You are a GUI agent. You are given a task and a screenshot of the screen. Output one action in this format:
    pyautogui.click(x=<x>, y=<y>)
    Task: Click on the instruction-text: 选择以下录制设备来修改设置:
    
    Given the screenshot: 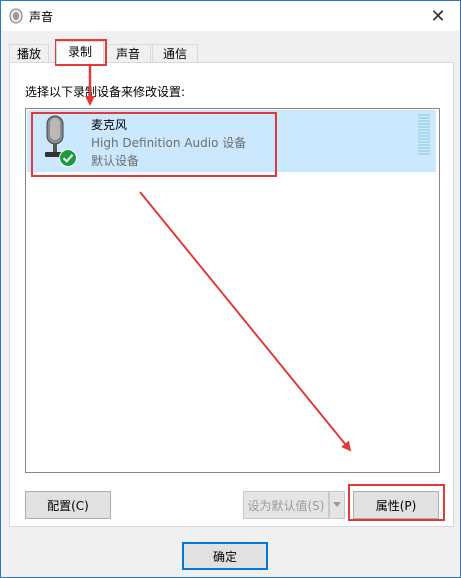 What is the action you would take?
    pyautogui.click(x=105, y=92)
    